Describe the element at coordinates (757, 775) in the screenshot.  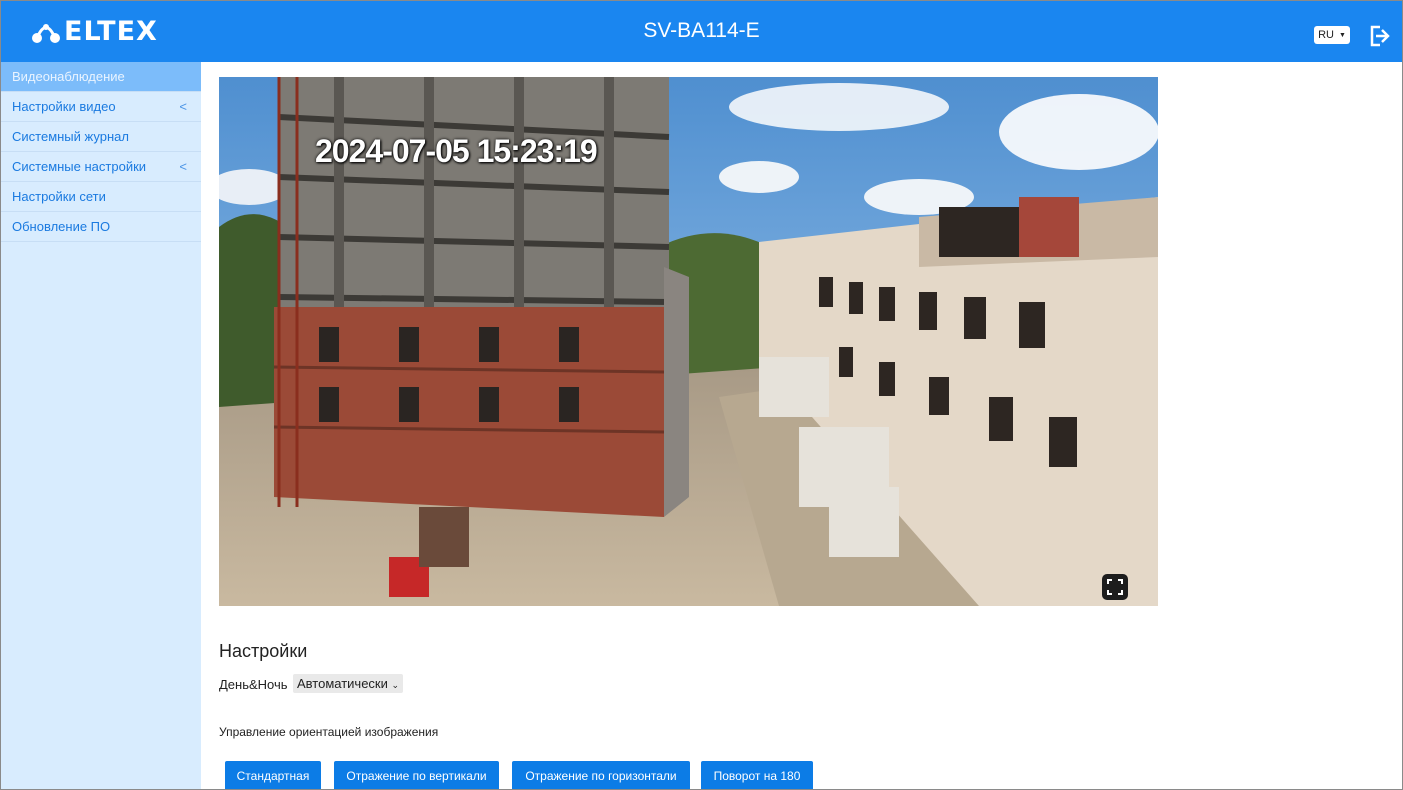
I see `rotate-180-button: Поворот на 180` at that location.